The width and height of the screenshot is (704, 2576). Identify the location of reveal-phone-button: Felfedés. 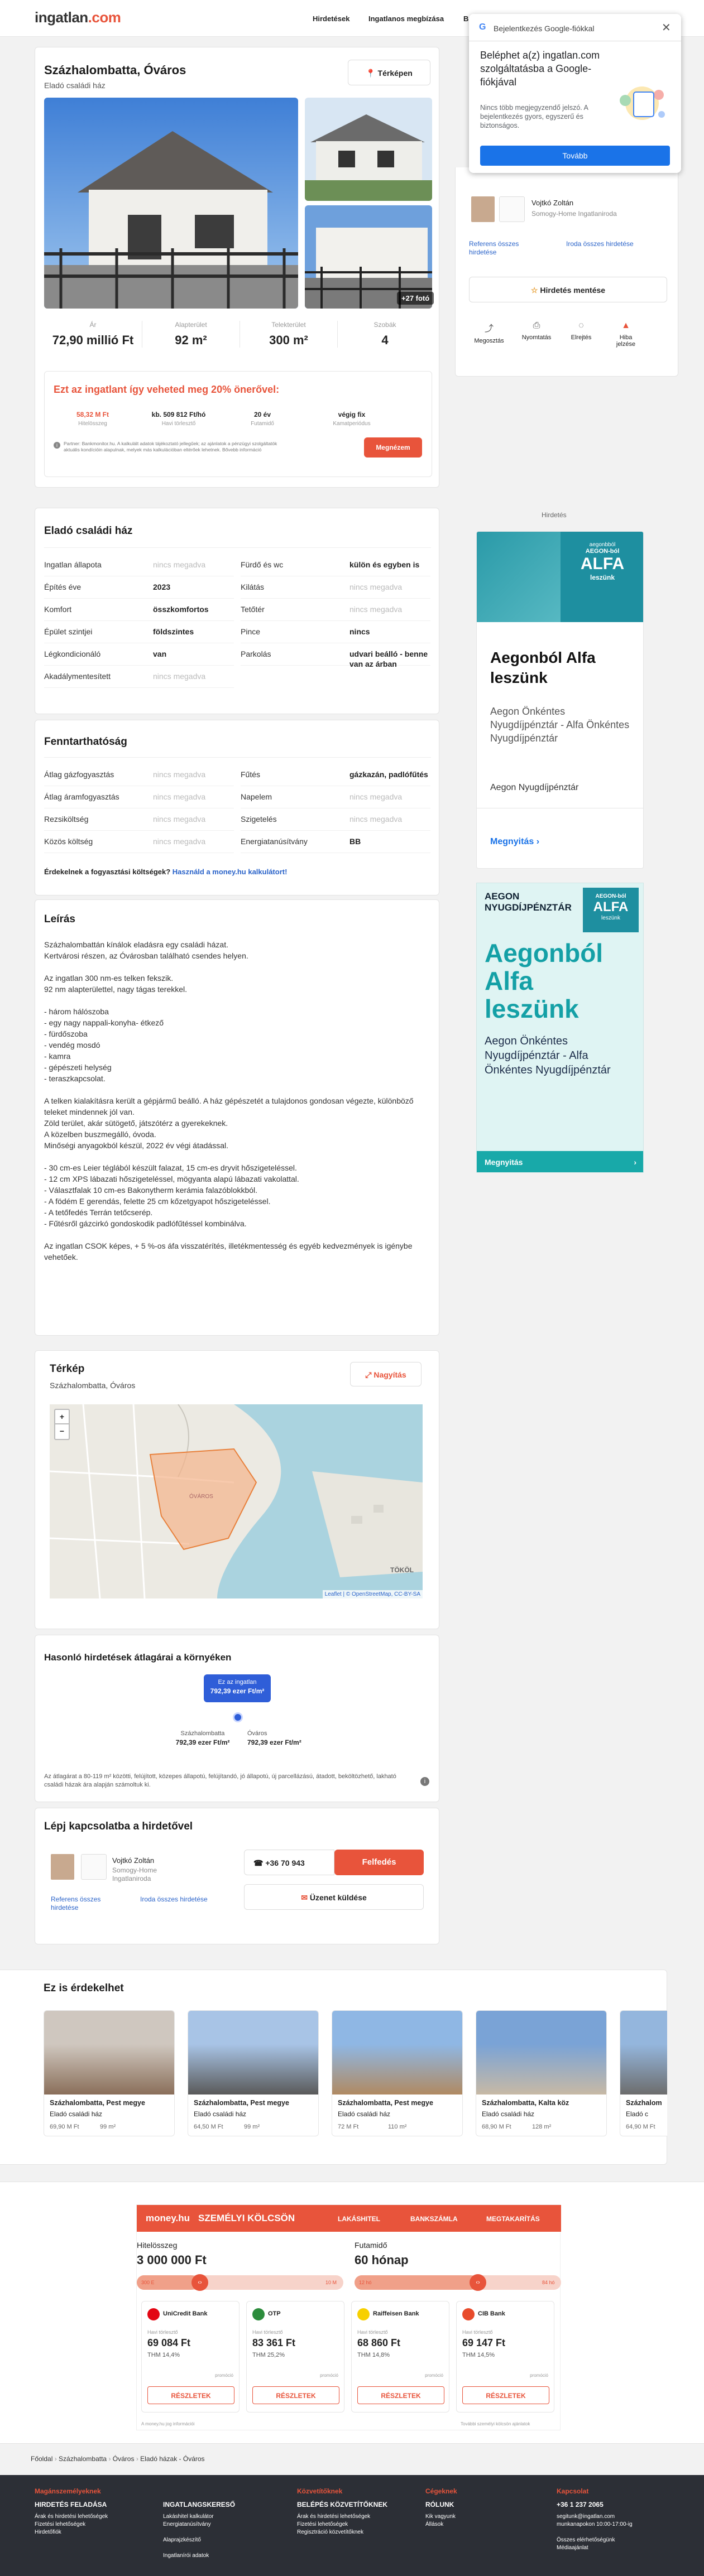
(379, 1863).